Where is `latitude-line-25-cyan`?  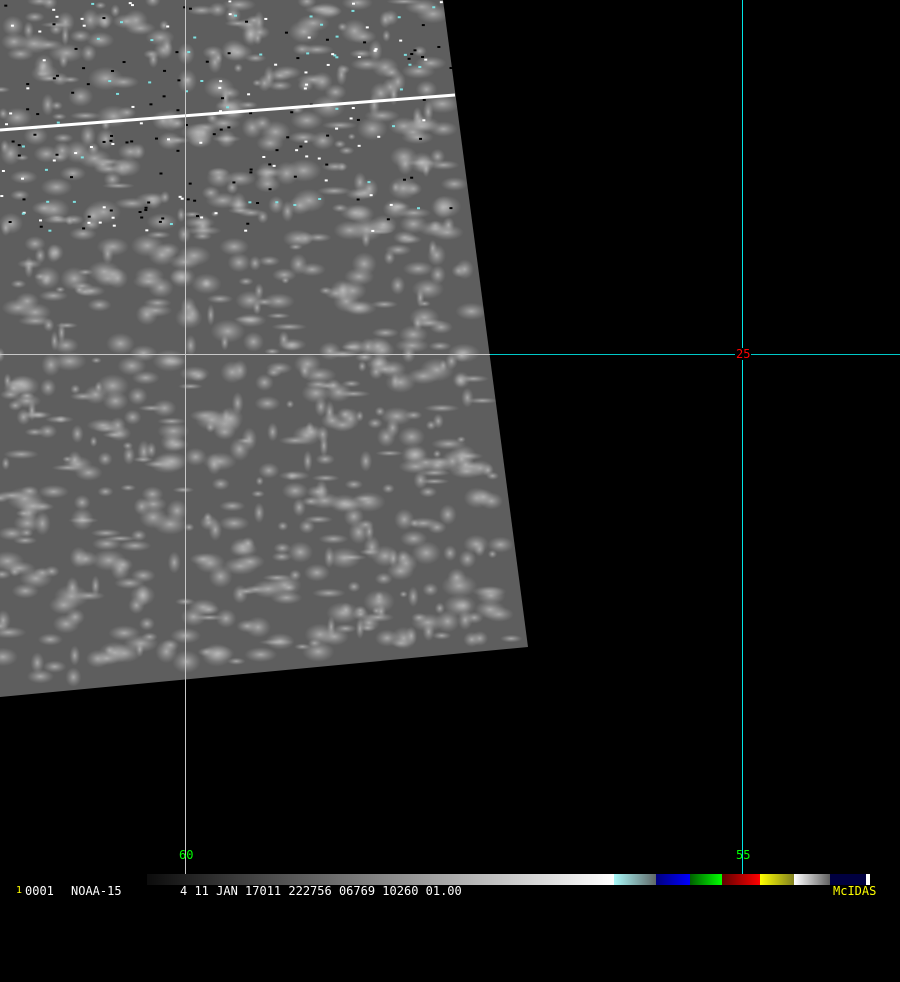
latitude-line-25-cyan is located at coordinates (695, 354).